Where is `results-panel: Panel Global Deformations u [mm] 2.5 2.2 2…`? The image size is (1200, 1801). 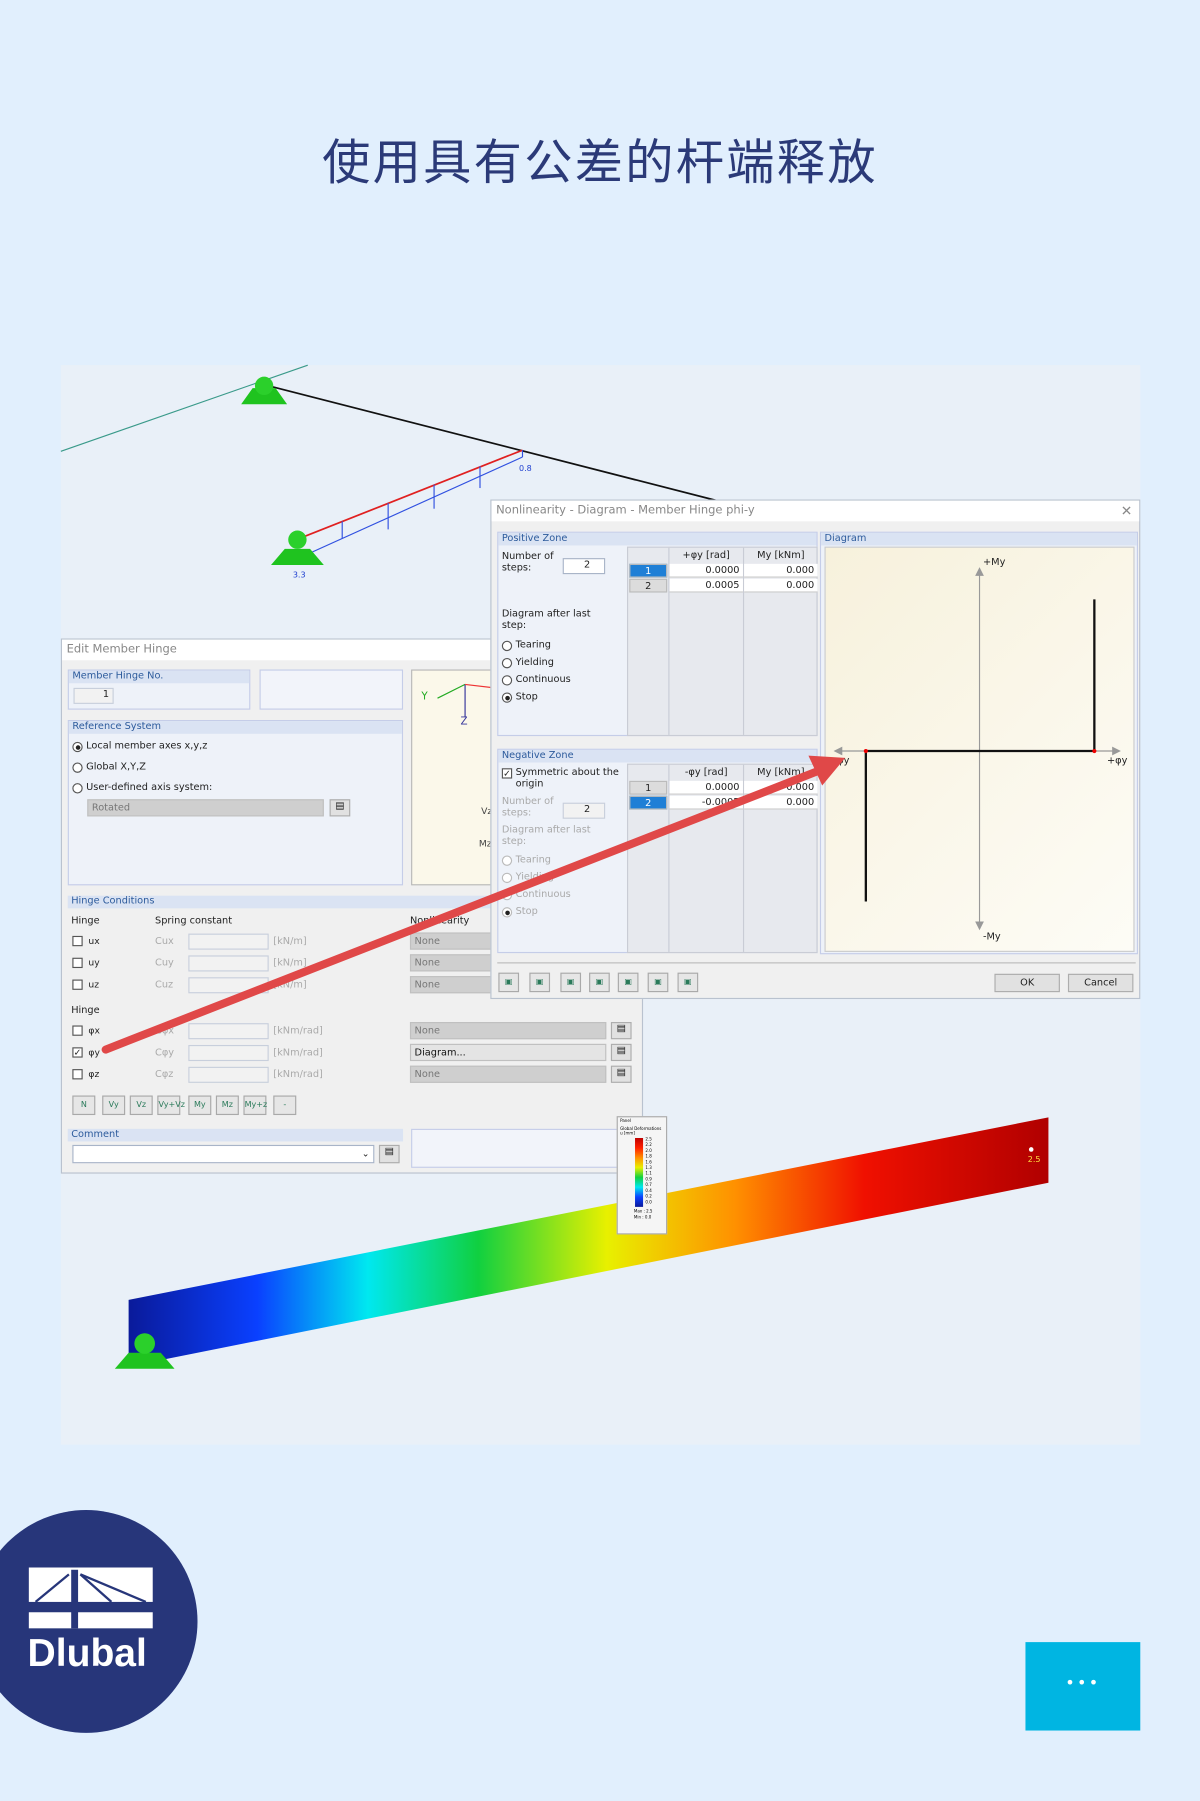
results-panel: Panel Global Deformations u [mm] 2.5 2.2 2… is located at coordinates (642, 1175).